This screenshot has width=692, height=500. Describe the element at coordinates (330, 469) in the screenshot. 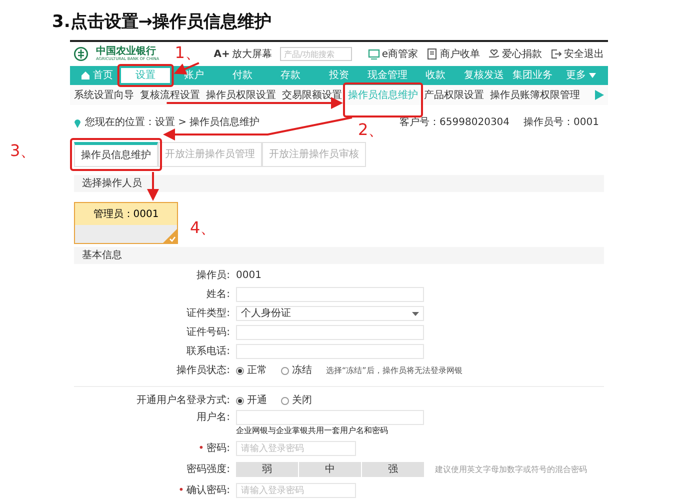

I see `strength-segment: 中` at that location.